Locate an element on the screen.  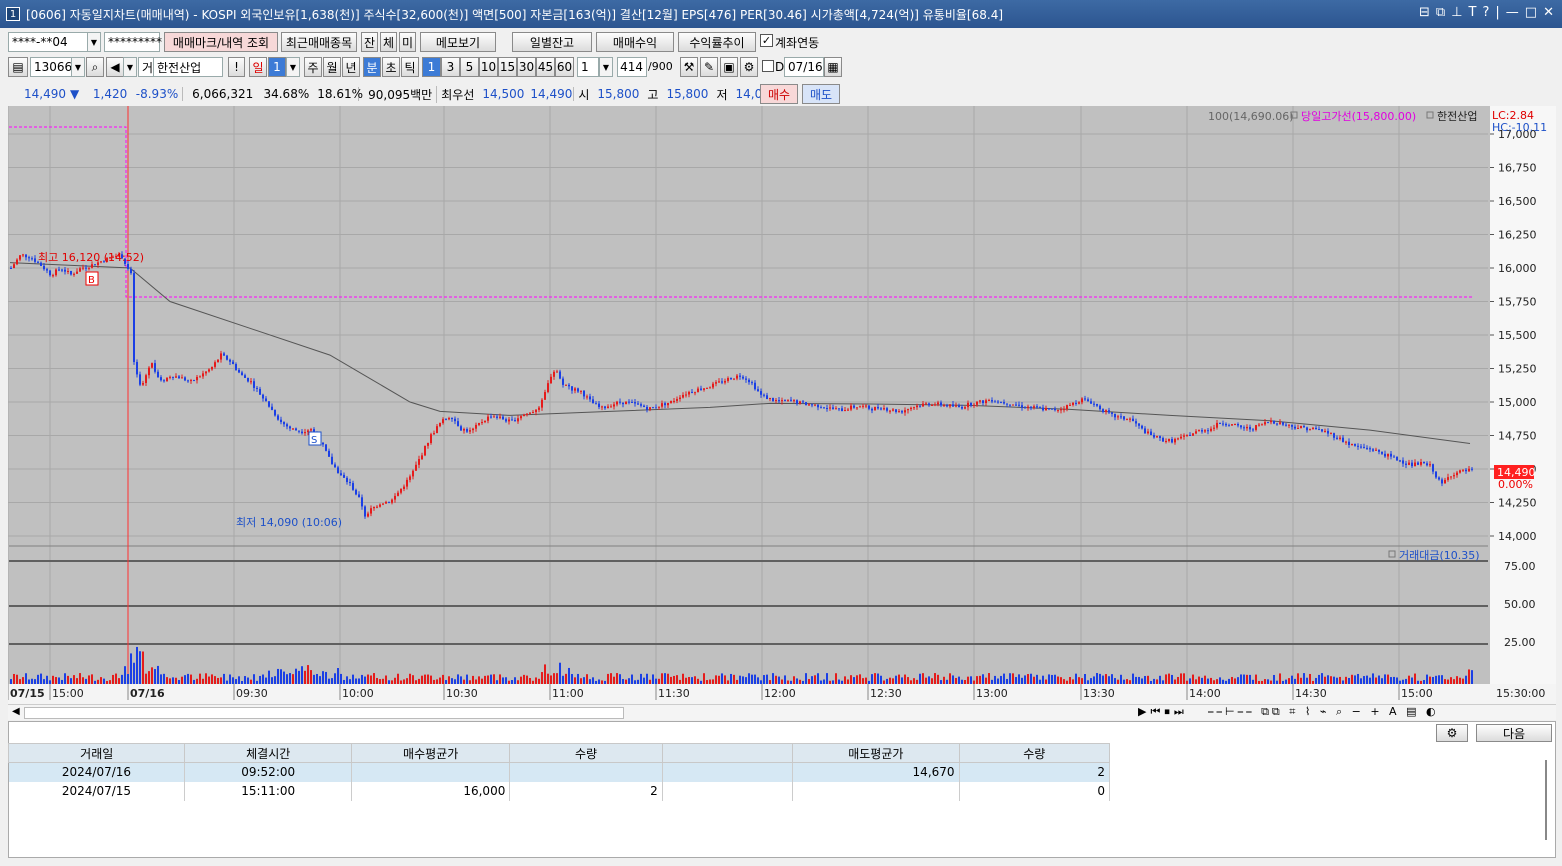
scroll-thumb is located at coordinates (324, 713).